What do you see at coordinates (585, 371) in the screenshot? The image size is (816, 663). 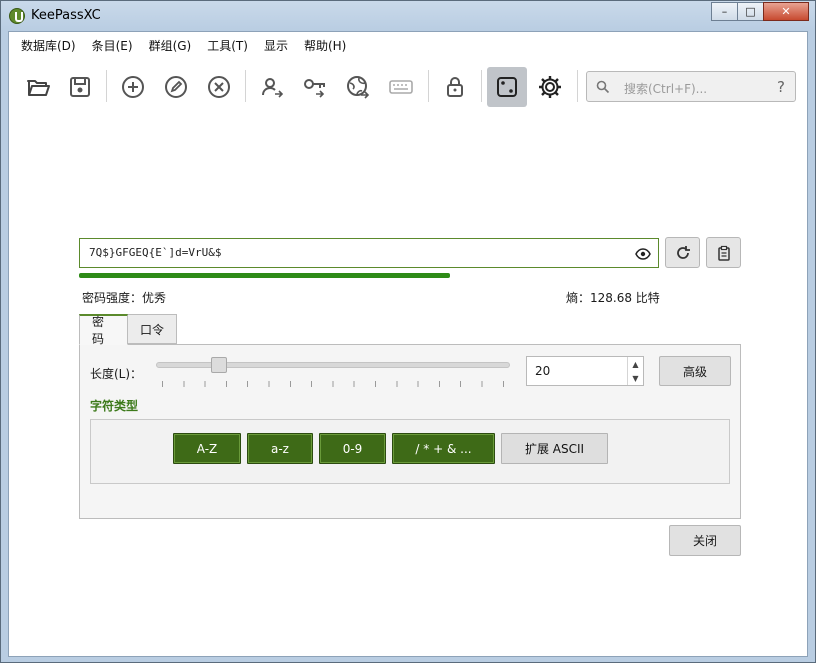 I see `length-spinbox: 20 ▲ ▼` at bounding box center [585, 371].